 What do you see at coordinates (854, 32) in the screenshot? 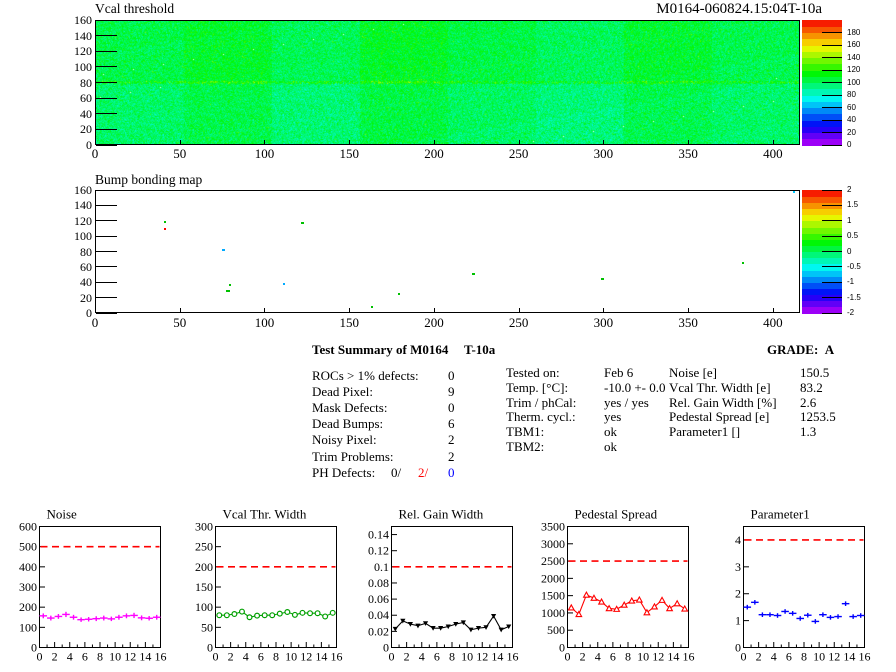
I see `colorbar-tick-label: 180` at bounding box center [854, 32].